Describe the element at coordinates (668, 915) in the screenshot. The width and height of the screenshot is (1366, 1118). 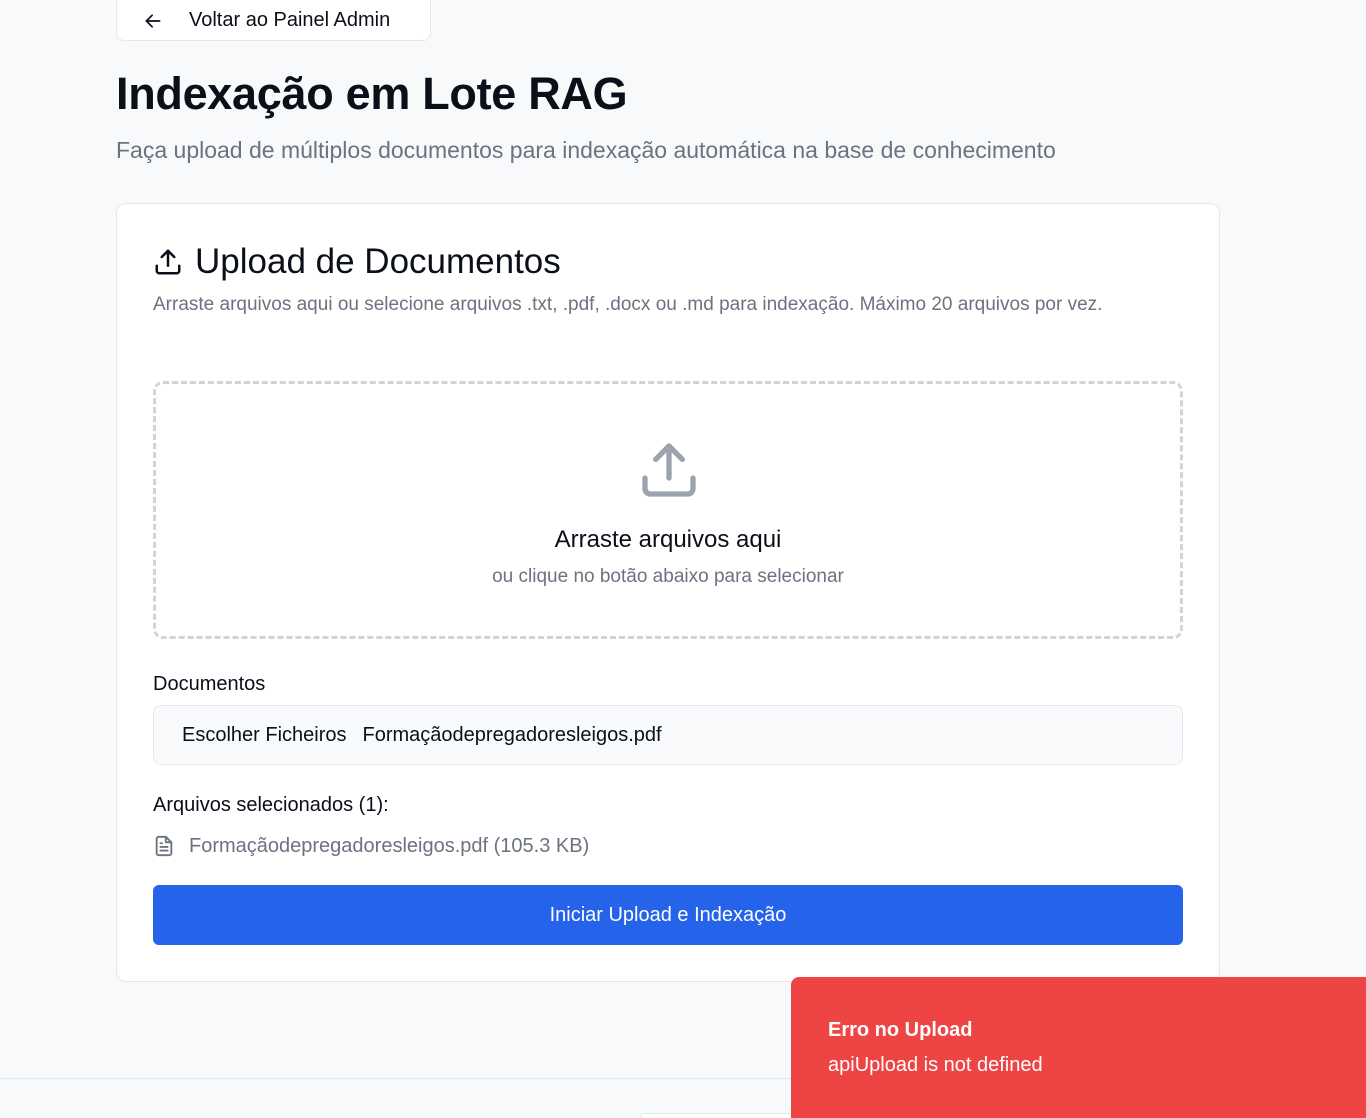
I see `start-upload-button: Iniciar Upload e Indexação` at that location.